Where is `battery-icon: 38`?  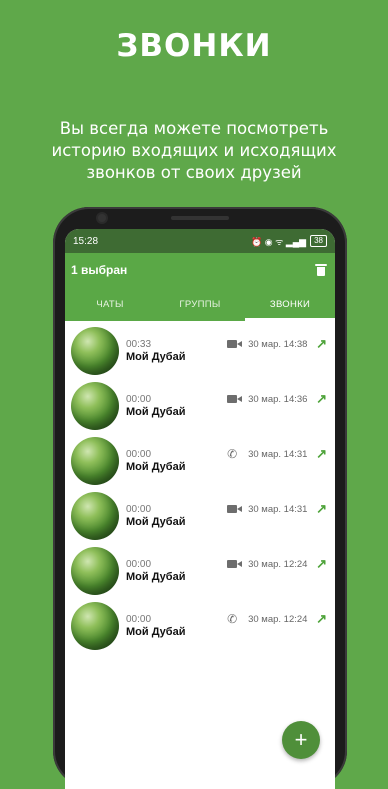 battery-icon: 38 is located at coordinates (318, 241).